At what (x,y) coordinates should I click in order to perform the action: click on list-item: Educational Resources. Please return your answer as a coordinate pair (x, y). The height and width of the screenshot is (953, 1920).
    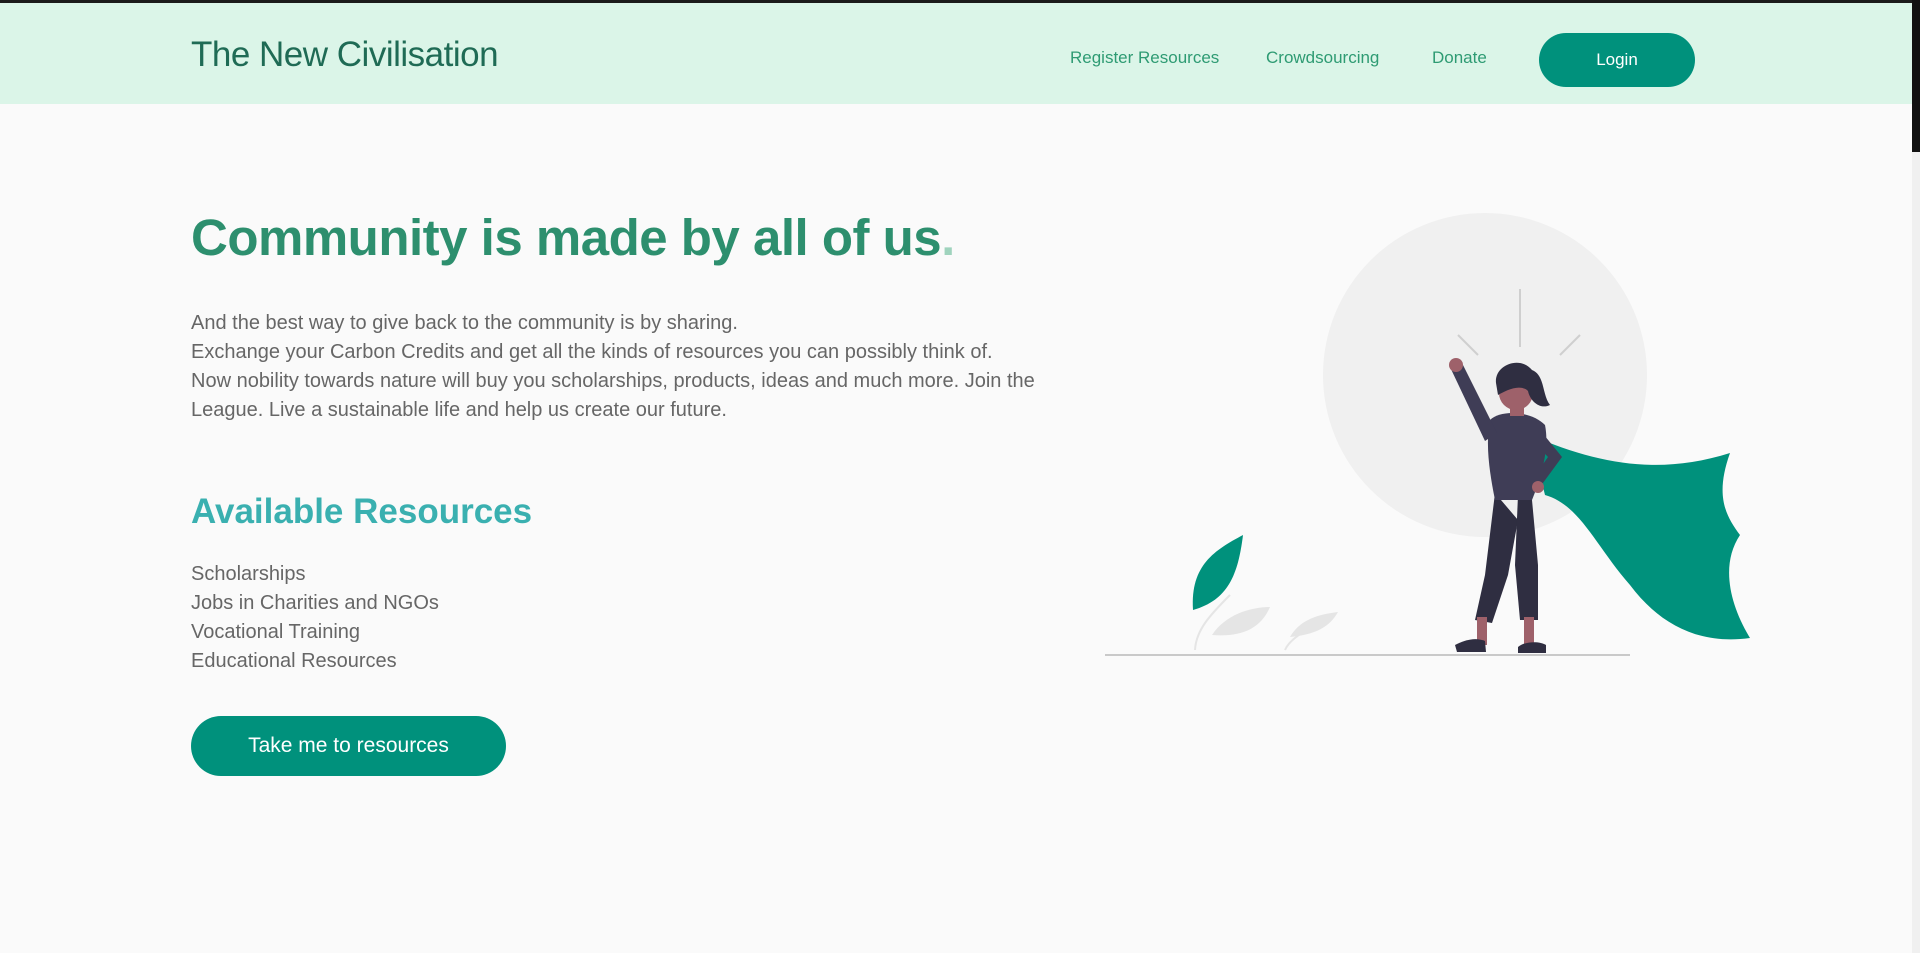
    Looking at the image, I should click on (294, 661).